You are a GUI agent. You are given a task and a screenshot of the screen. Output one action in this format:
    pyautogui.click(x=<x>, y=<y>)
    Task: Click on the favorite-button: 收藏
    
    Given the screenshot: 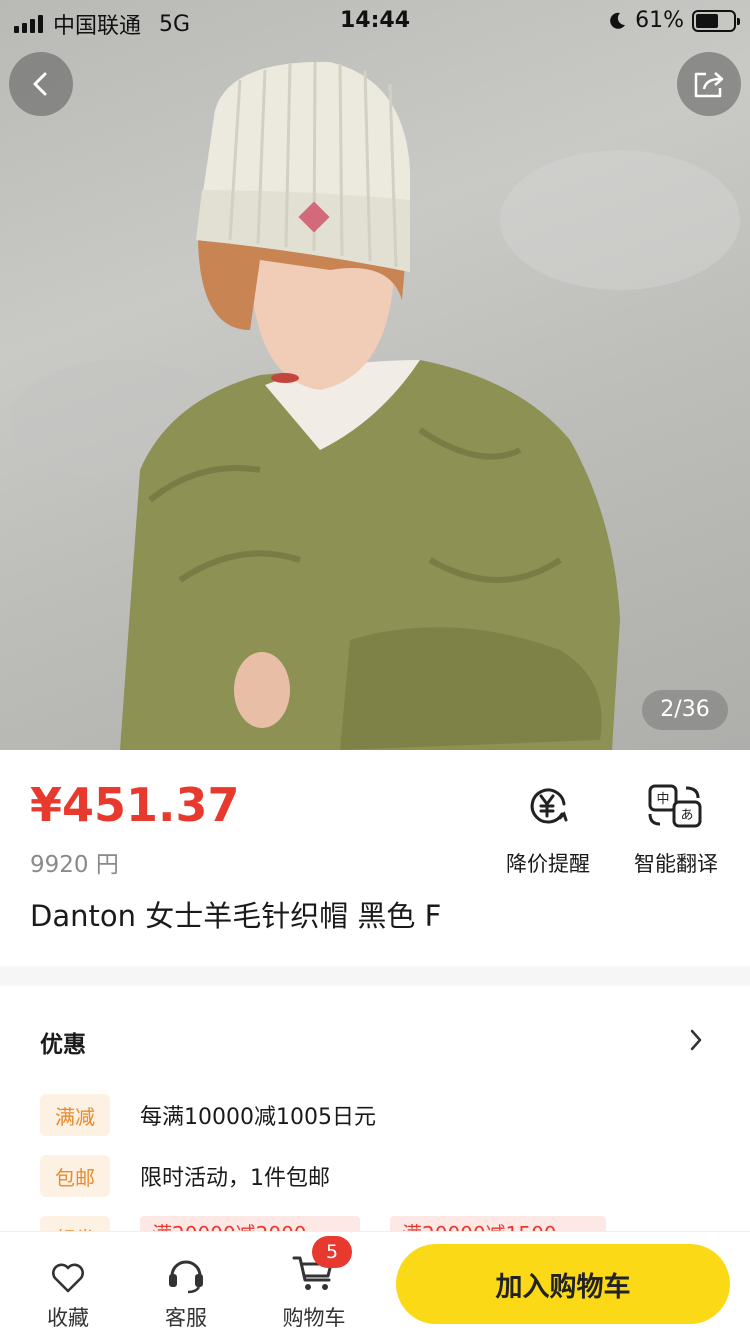 What is the action you would take?
    pyautogui.click(x=68, y=1291)
    